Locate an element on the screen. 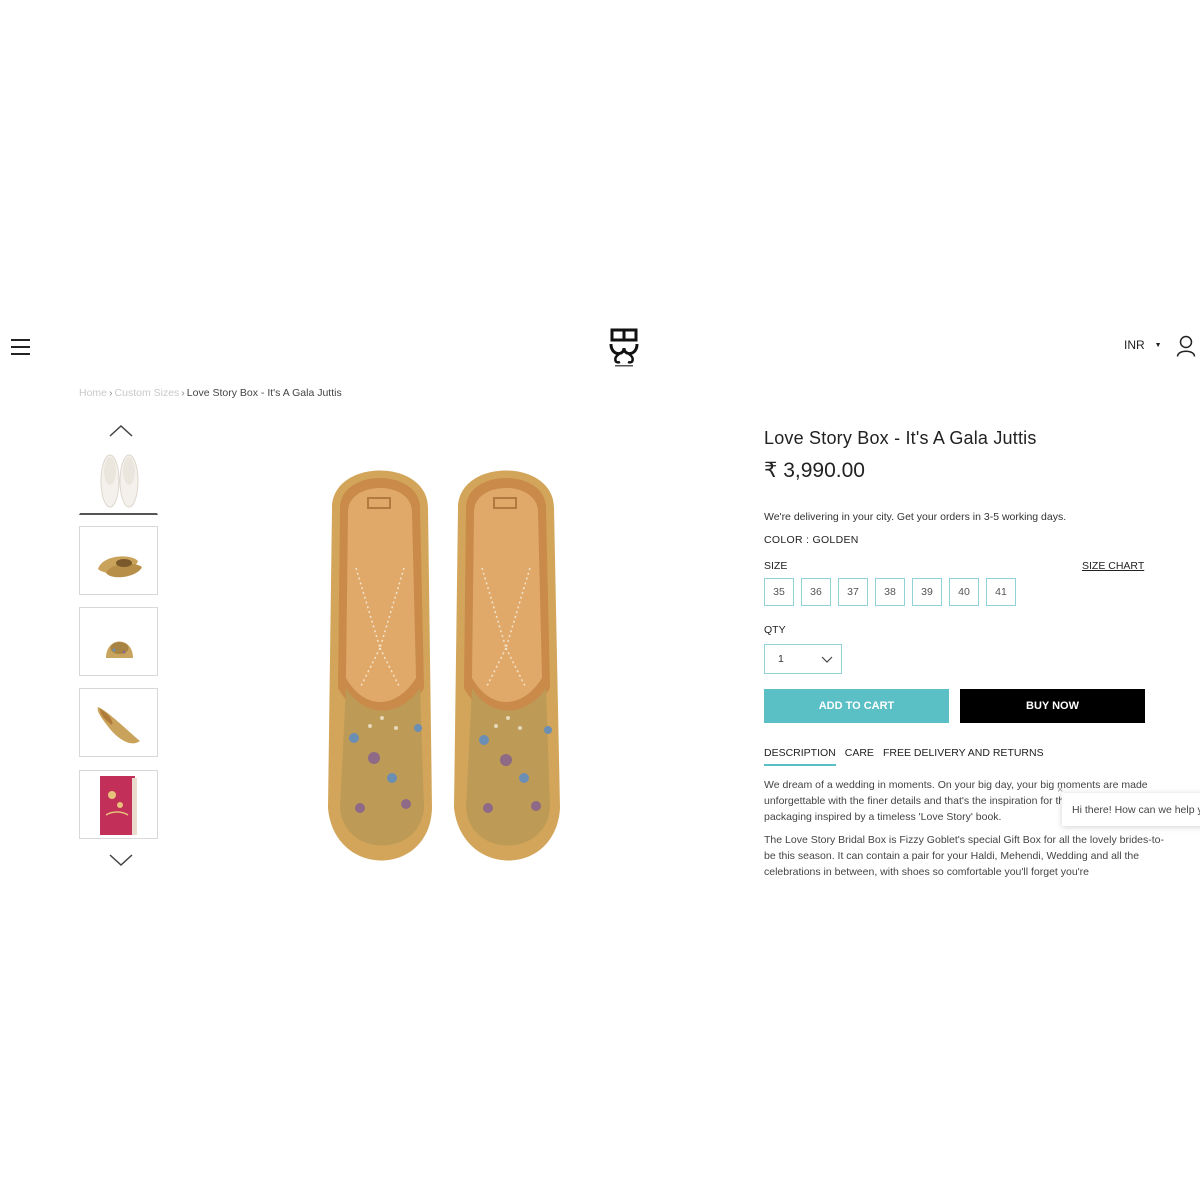 Image resolution: width=1200 pixels, height=1200 pixels. size-option-36: 36 is located at coordinates (816, 592).